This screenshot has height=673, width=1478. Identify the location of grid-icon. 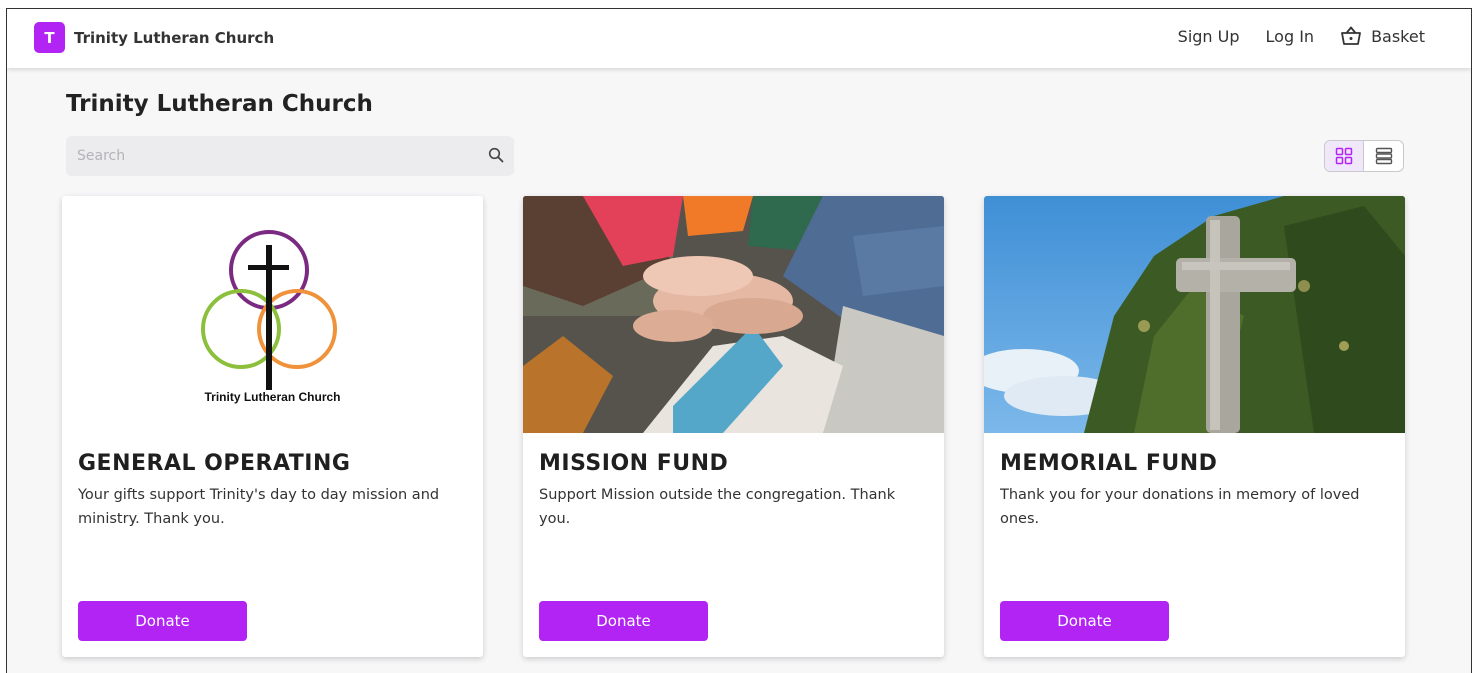
(1344, 156).